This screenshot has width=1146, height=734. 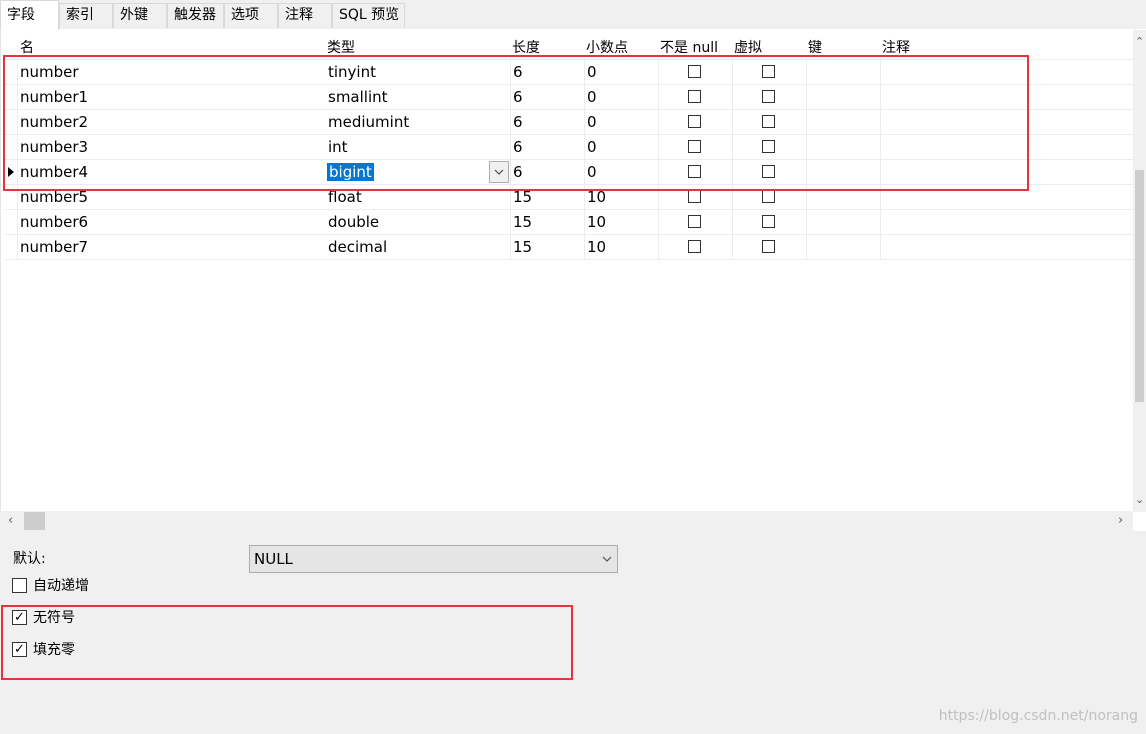 I want to click on field-type: int, so click(x=338, y=147).